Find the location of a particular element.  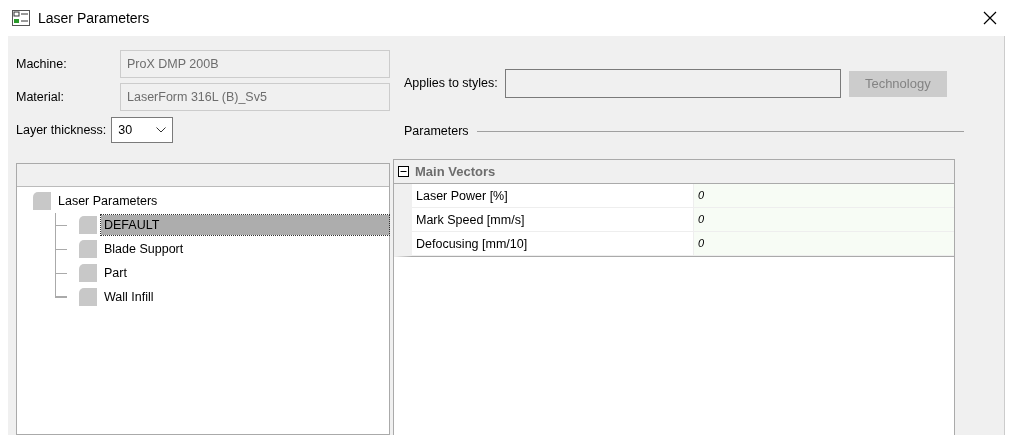

field-label: Machine: is located at coordinates (42, 64).